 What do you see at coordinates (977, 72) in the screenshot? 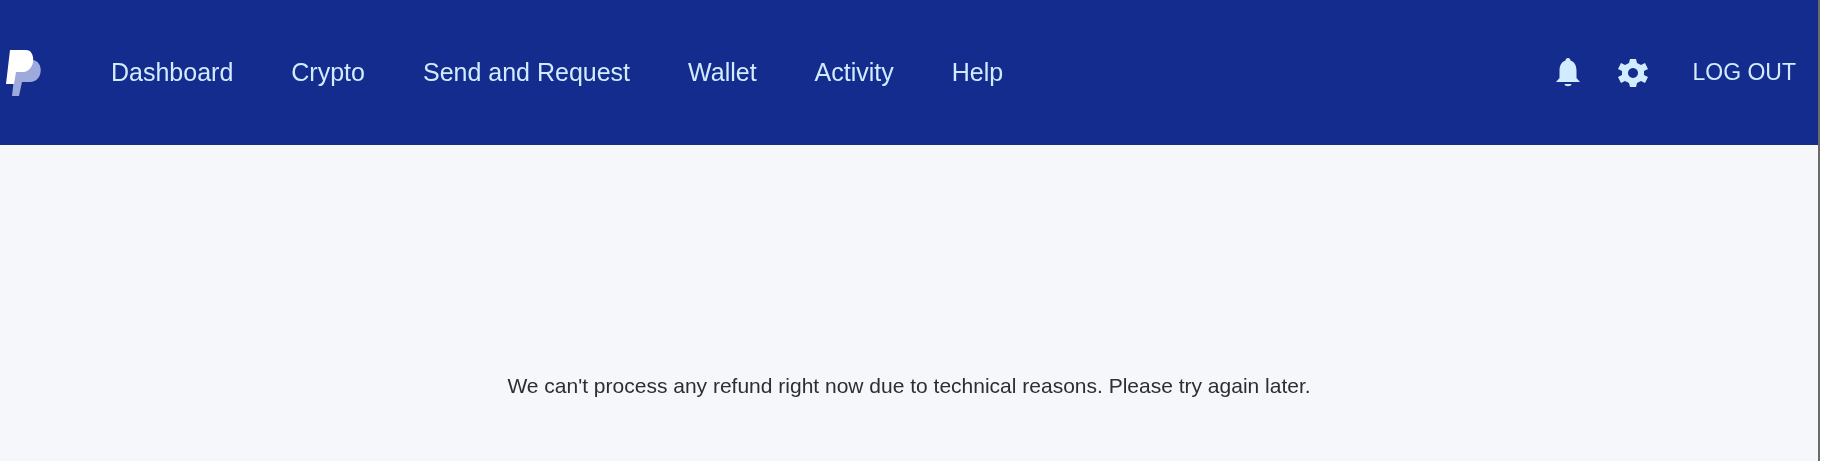
I see `nav-link: Help` at bounding box center [977, 72].